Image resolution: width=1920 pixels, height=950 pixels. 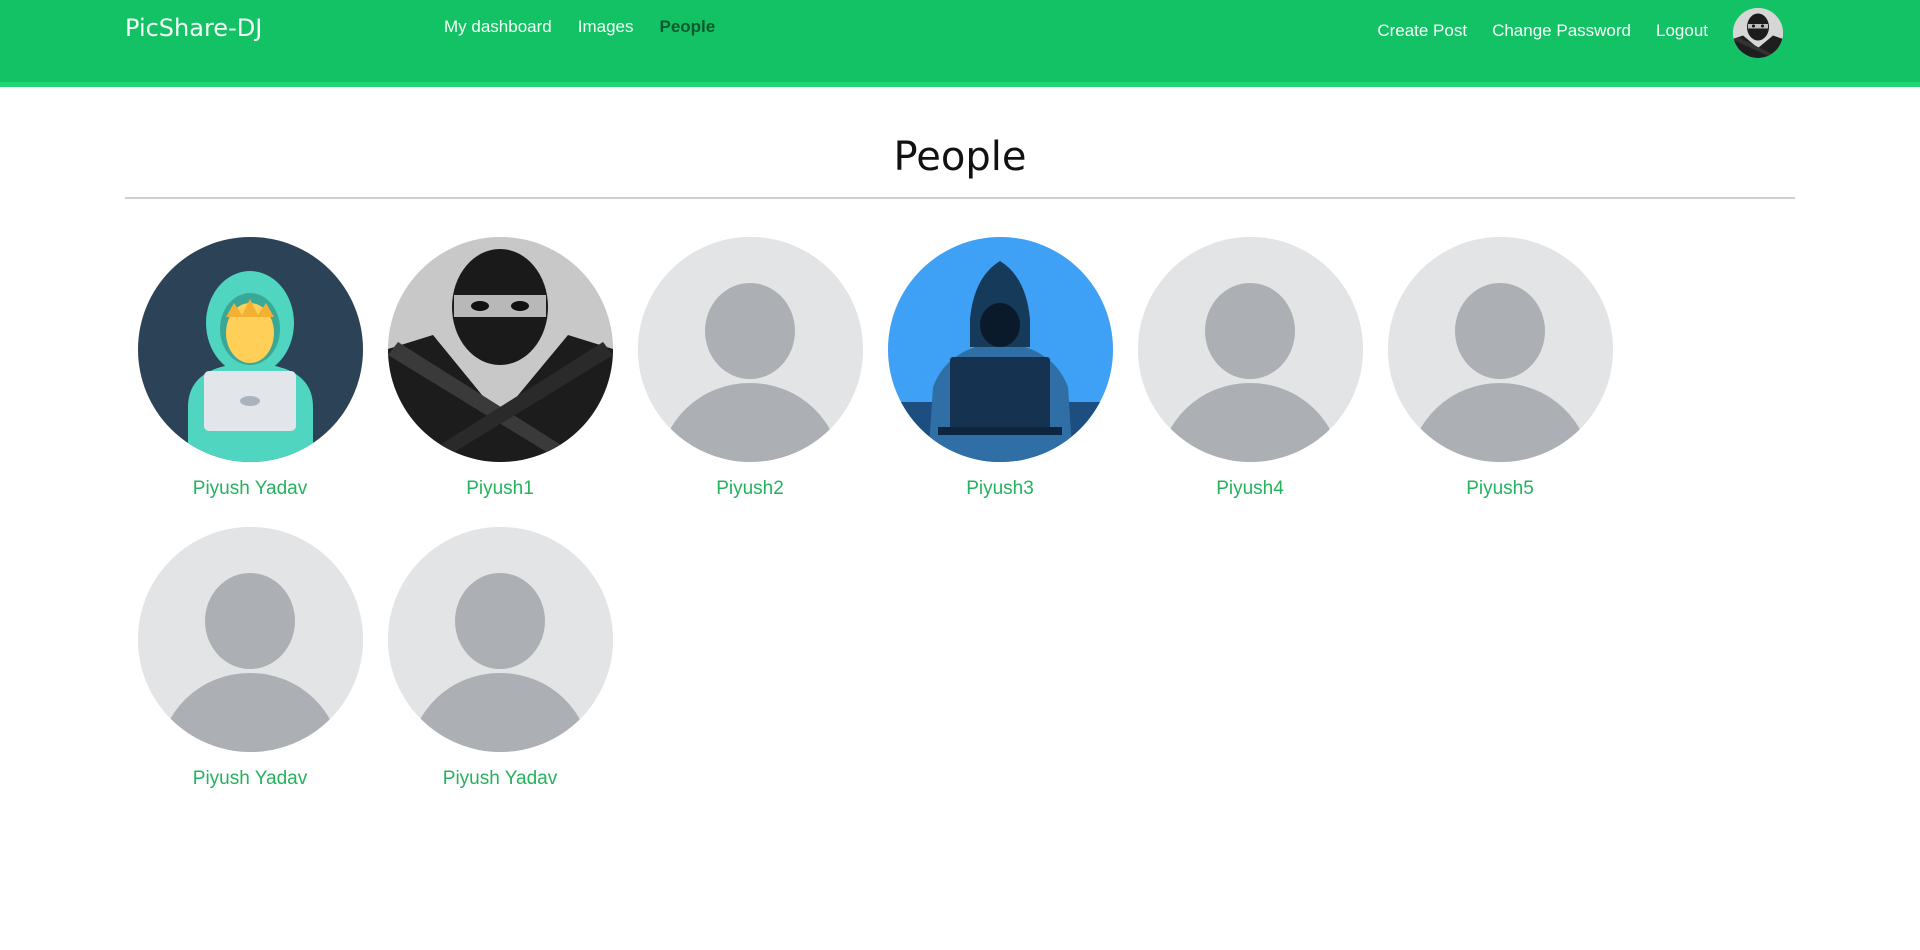 I want to click on divider, so click(x=960, y=198).